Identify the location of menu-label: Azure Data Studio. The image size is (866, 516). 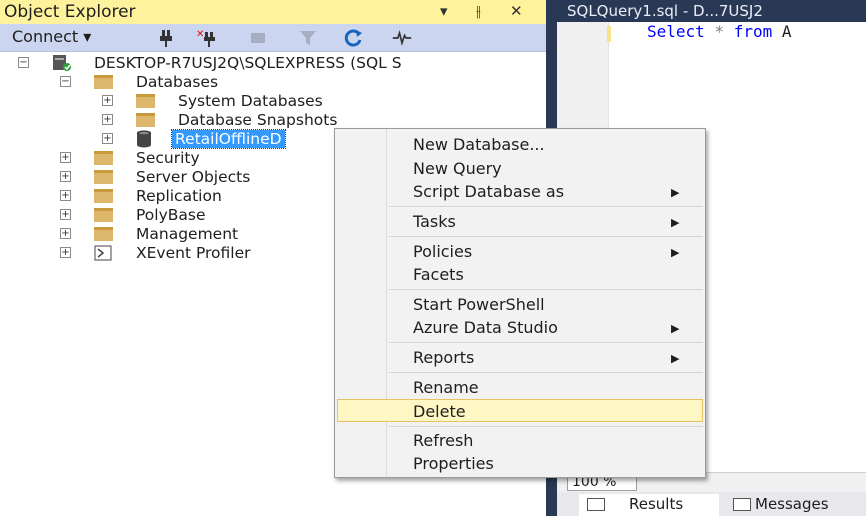
(485, 327).